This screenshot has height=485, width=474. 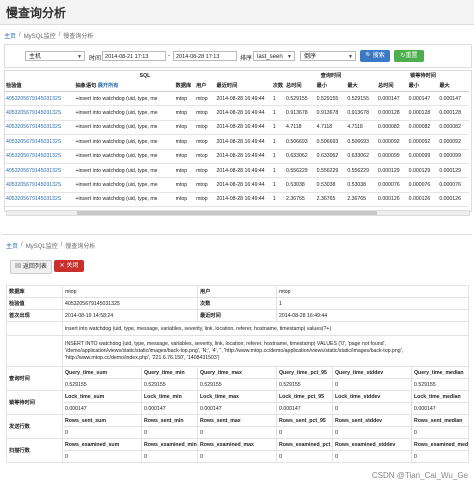 What do you see at coordinates (453, 199) in the screenshot?
I see `table-cell: 0.000126` at bounding box center [453, 199].